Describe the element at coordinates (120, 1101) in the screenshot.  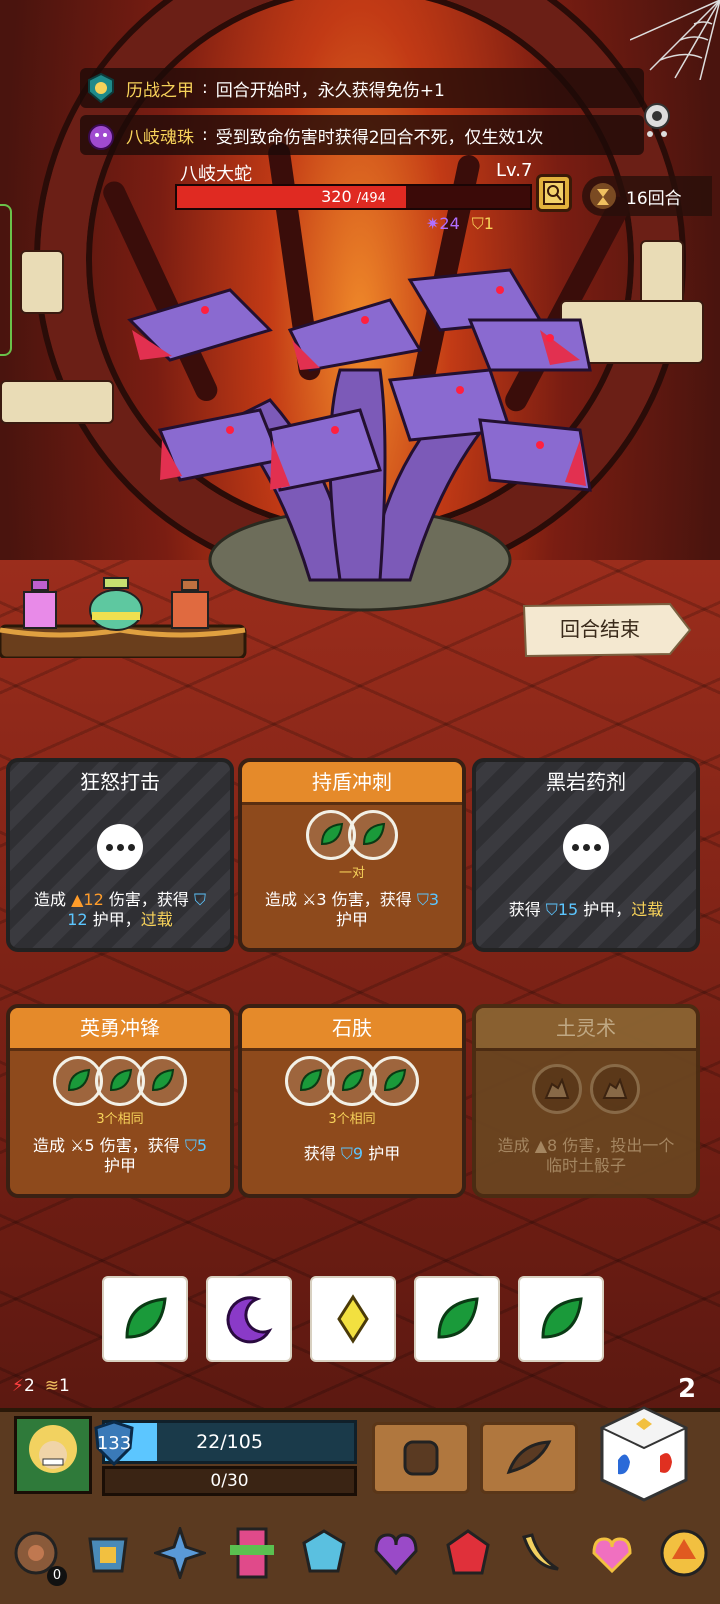
I see `card-brave-charge: 英勇冲锋 3个相同 造成 ⚔5 伤害，获得 ⛉5 护甲` at that location.